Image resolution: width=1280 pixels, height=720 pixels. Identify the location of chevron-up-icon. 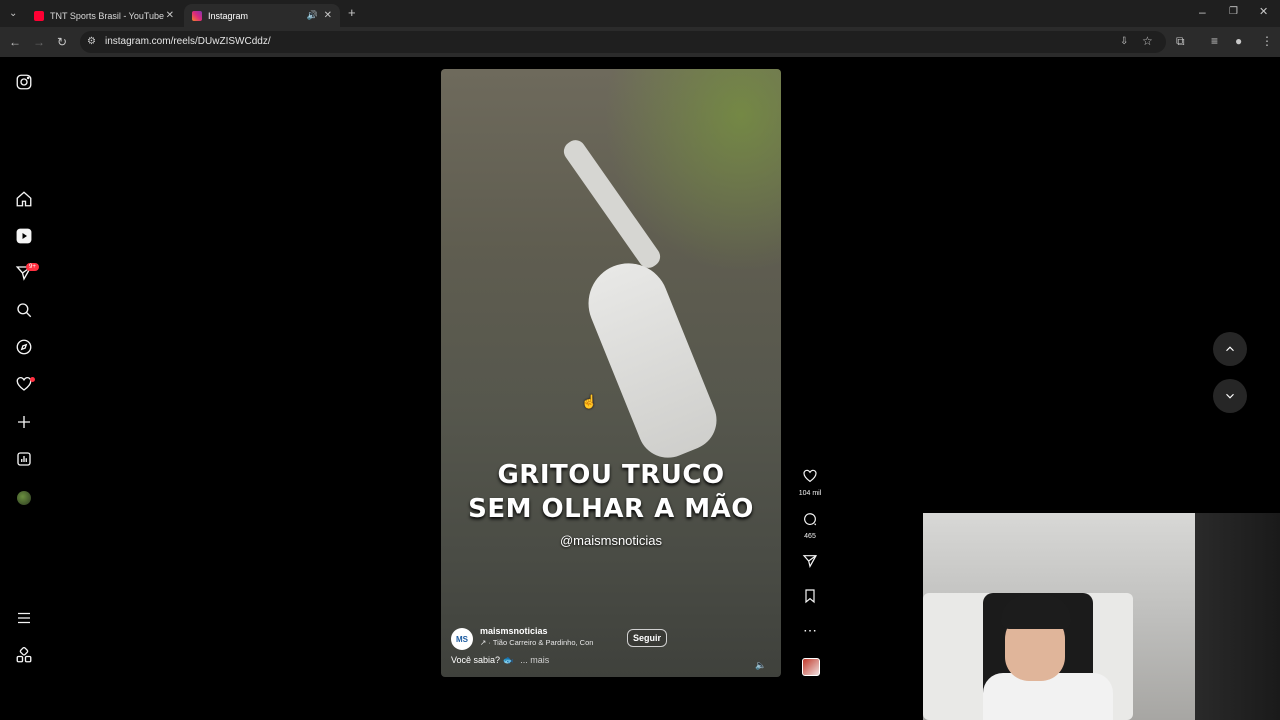
(1230, 349).